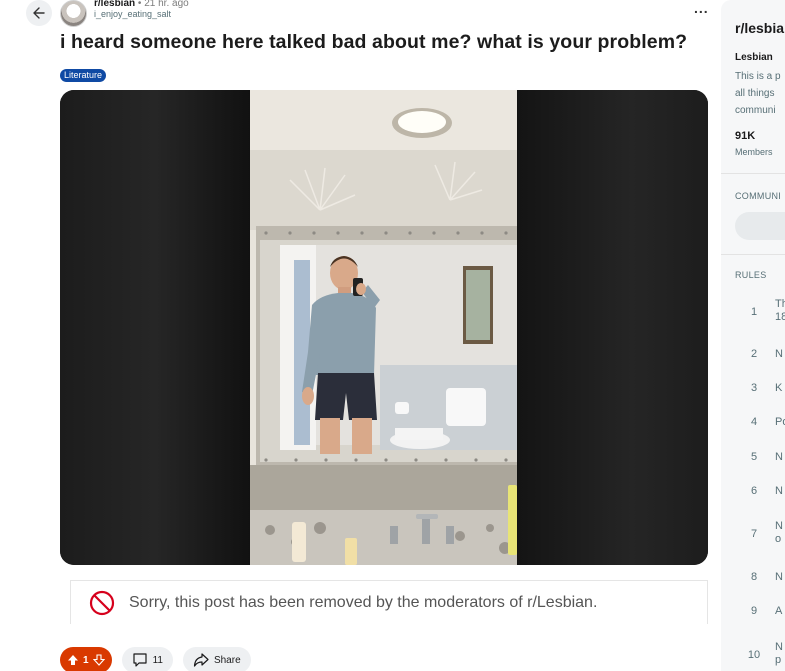  Describe the element at coordinates (755, 93) in the screenshot. I see `sidebar-description-line: all things` at that location.